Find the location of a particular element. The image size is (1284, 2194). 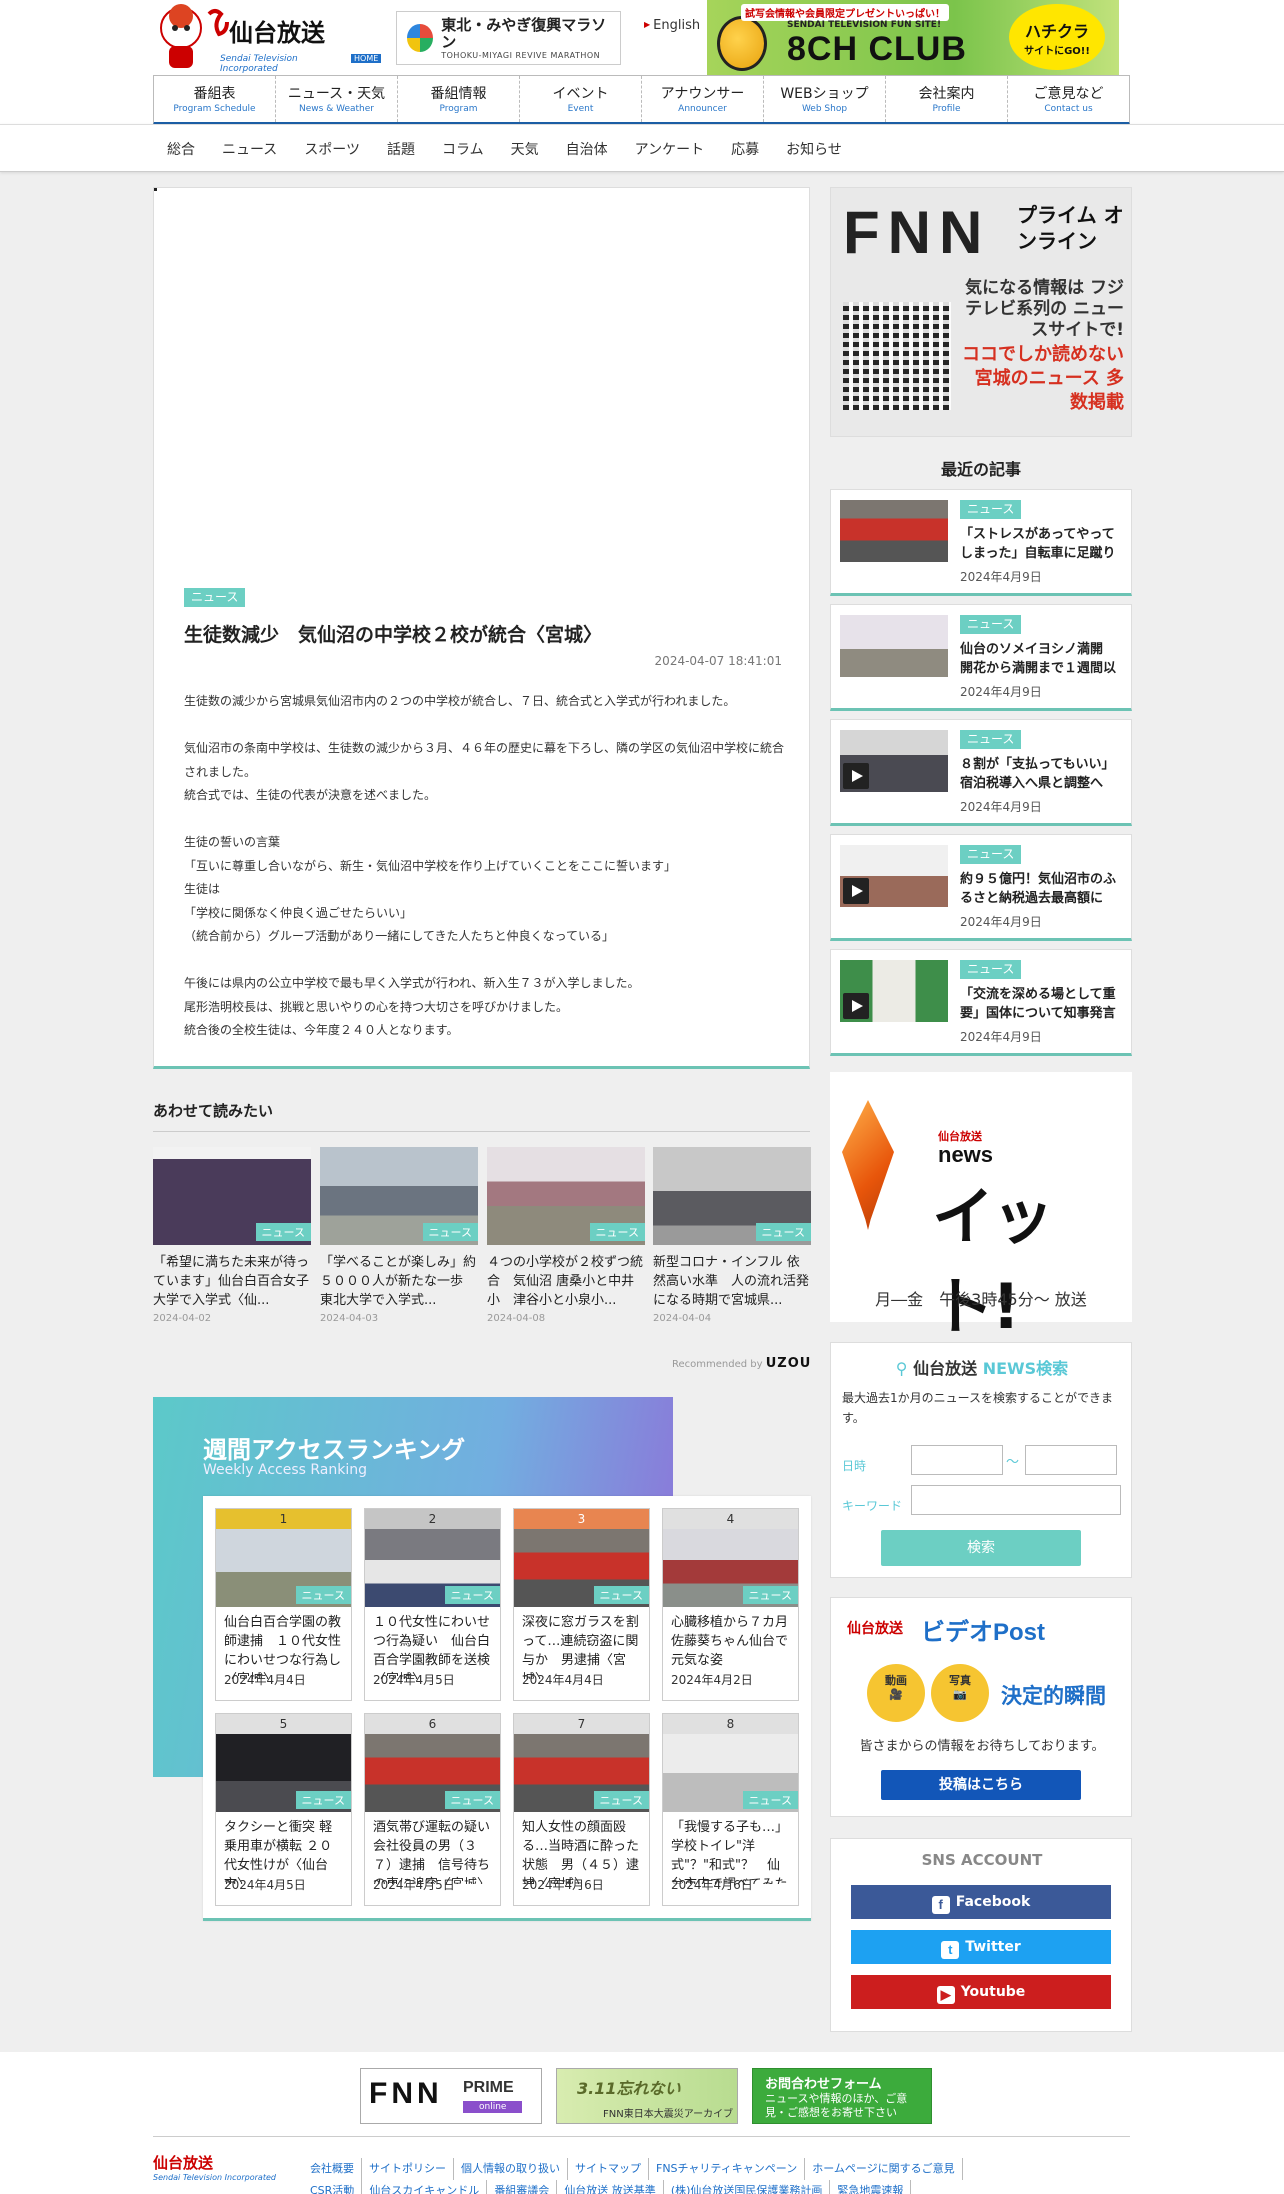

recommended-by: Recommended by UZOU is located at coordinates (741, 1363).